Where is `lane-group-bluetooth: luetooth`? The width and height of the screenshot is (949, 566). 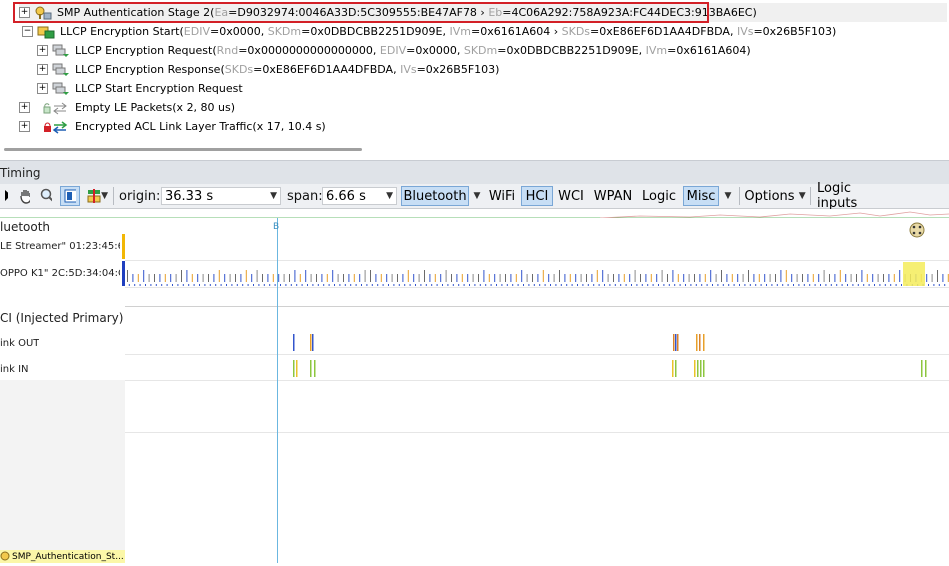 lane-group-bluetooth: luetooth is located at coordinates (25, 227).